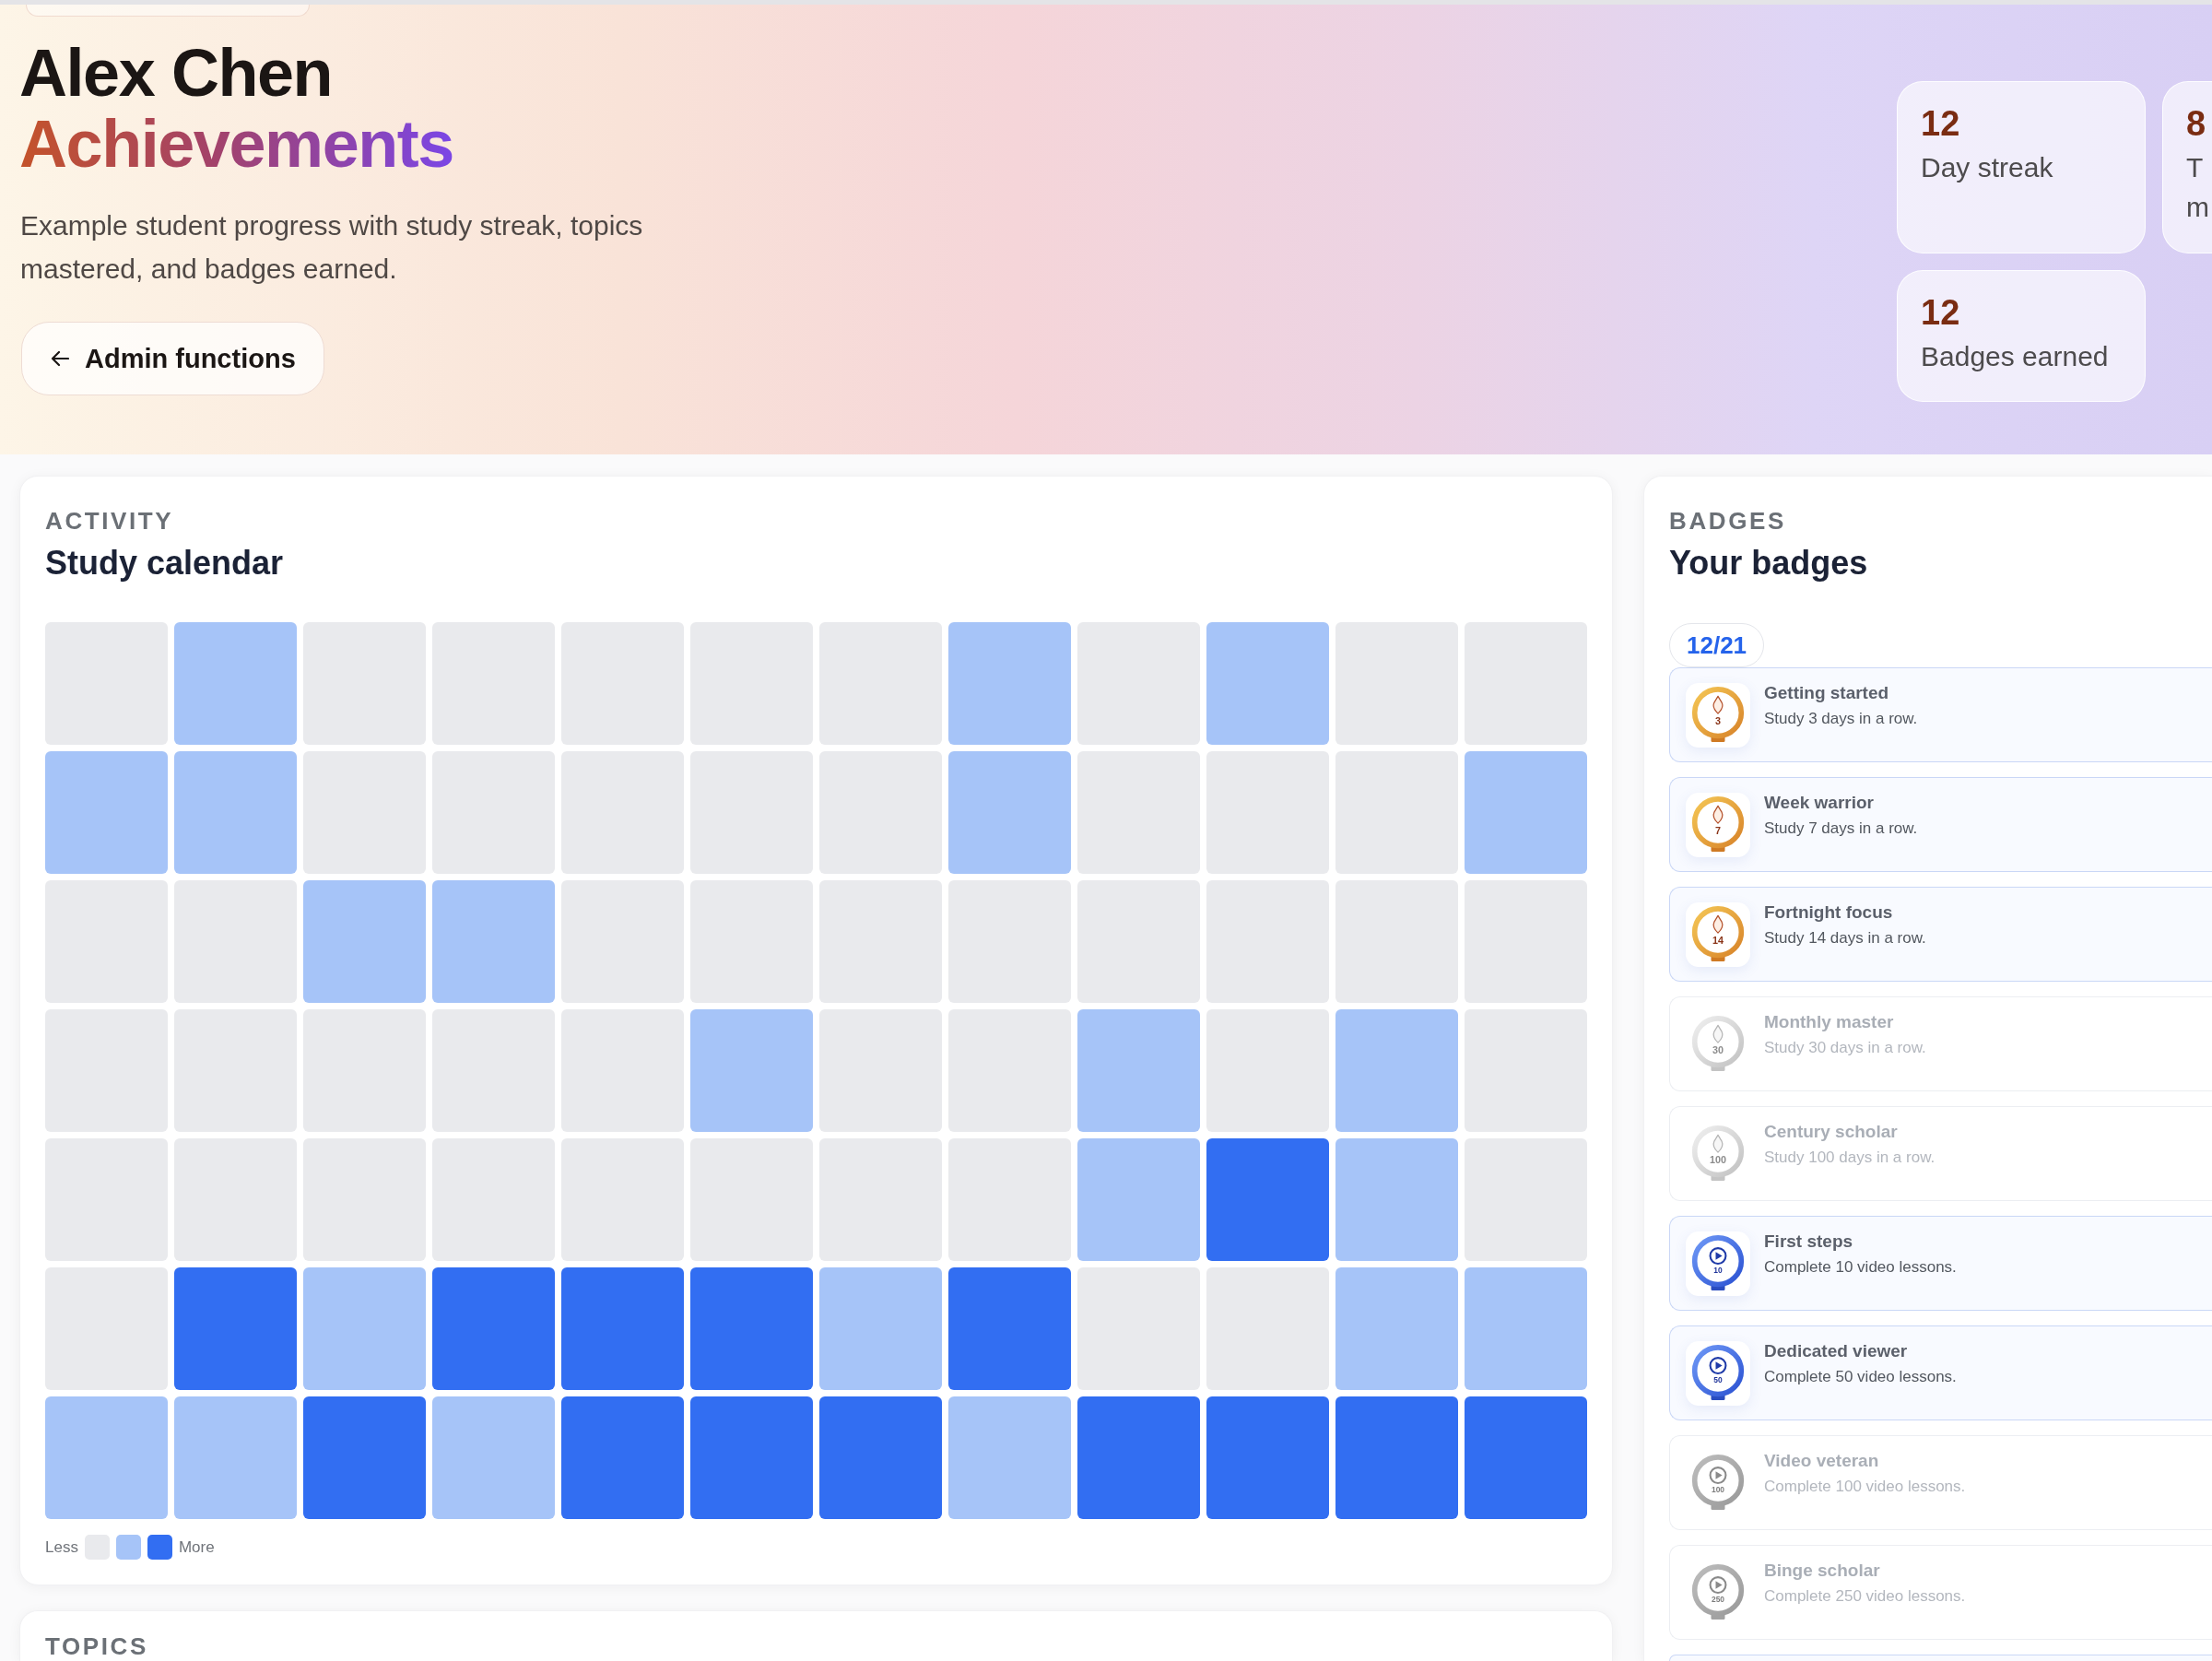 The image size is (2212, 1661). What do you see at coordinates (1845, 938) in the screenshot?
I see `badge-description: Study 14 days in a row.` at bounding box center [1845, 938].